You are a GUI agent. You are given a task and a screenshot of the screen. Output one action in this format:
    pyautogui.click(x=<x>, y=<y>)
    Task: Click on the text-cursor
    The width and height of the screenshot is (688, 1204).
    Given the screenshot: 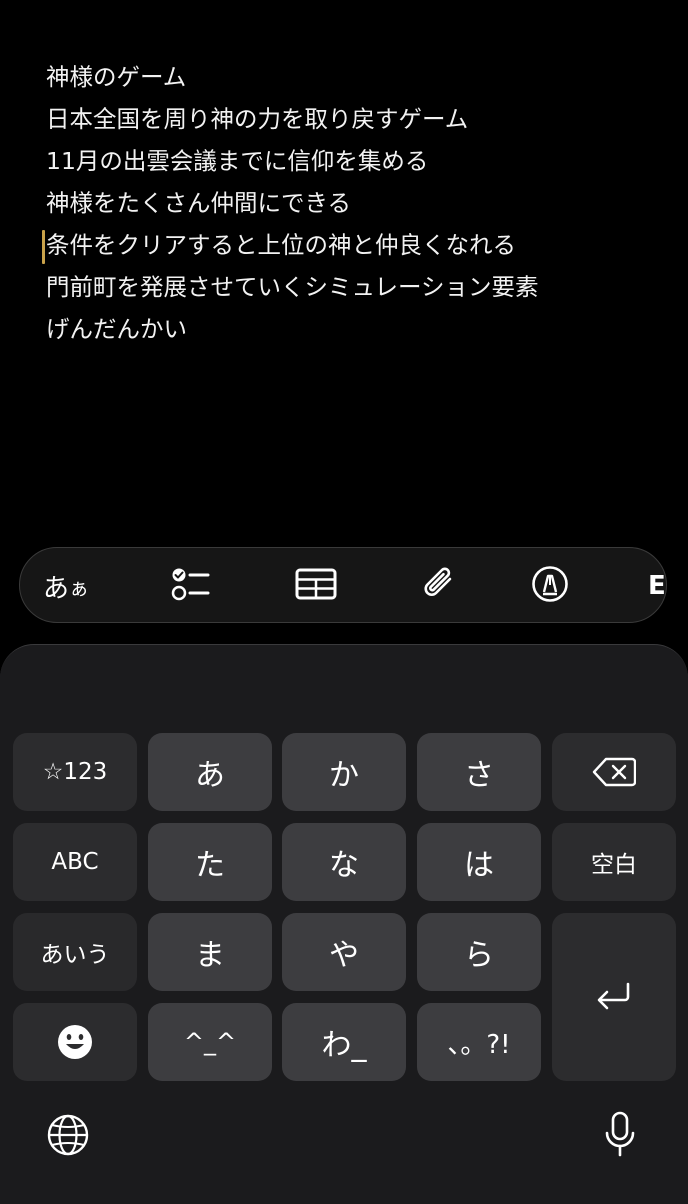 What is the action you would take?
    pyautogui.click(x=43, y=247)
    